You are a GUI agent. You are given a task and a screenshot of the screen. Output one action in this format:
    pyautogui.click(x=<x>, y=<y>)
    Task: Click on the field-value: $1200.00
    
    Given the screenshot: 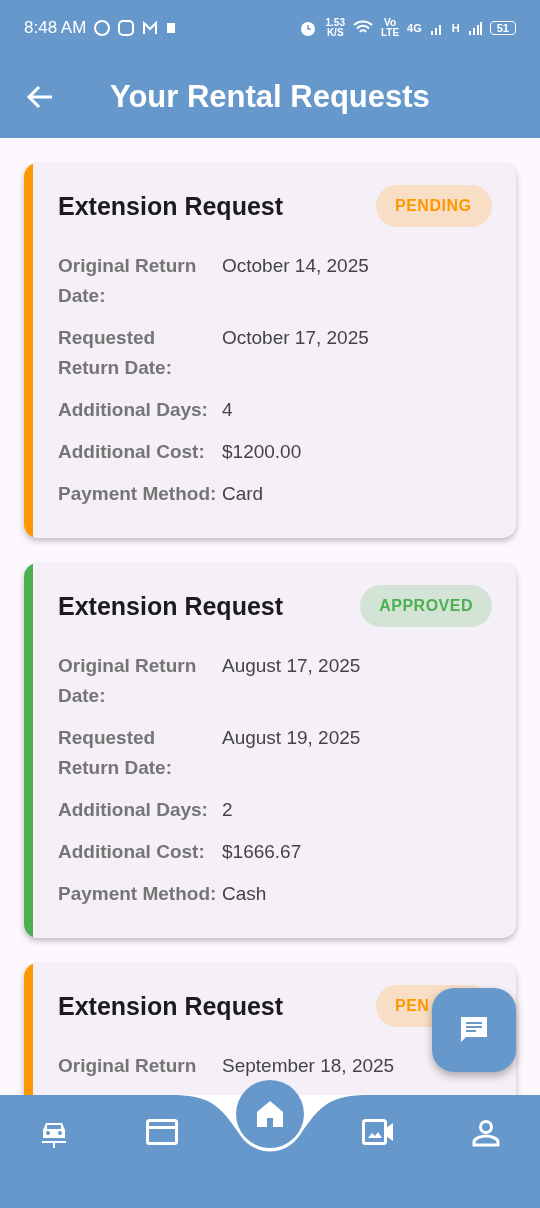 What is the action you would take?
    pyautogui.click(x=262, y=452)
    